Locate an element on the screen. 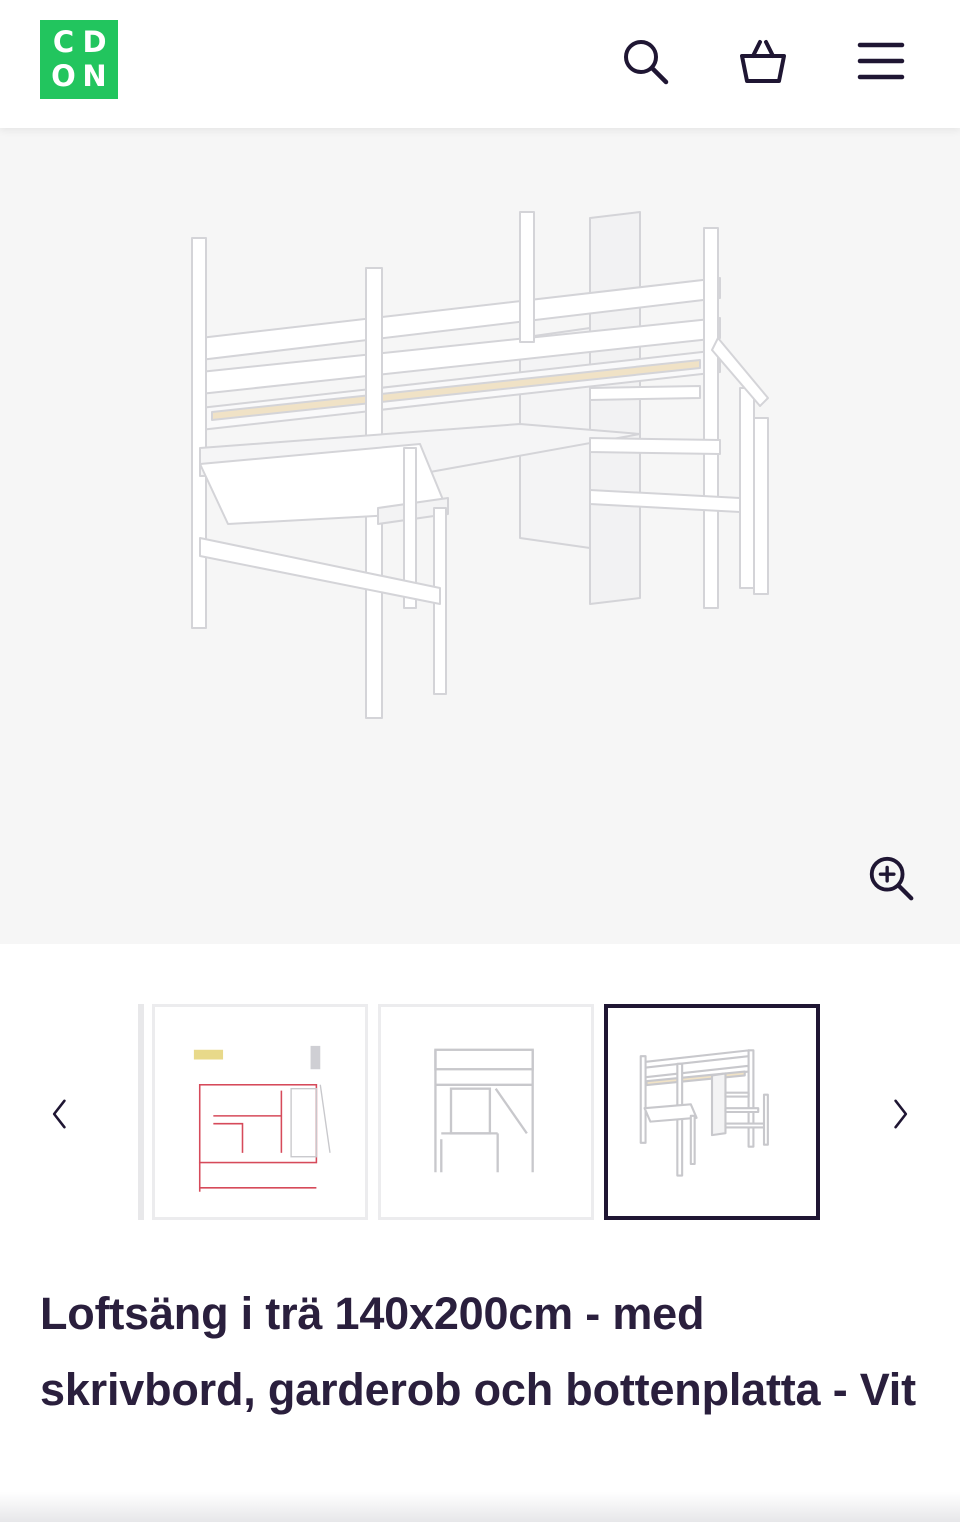 The image size is (960, 1522). zoom-in-icon is located at coordinates (891, 878).